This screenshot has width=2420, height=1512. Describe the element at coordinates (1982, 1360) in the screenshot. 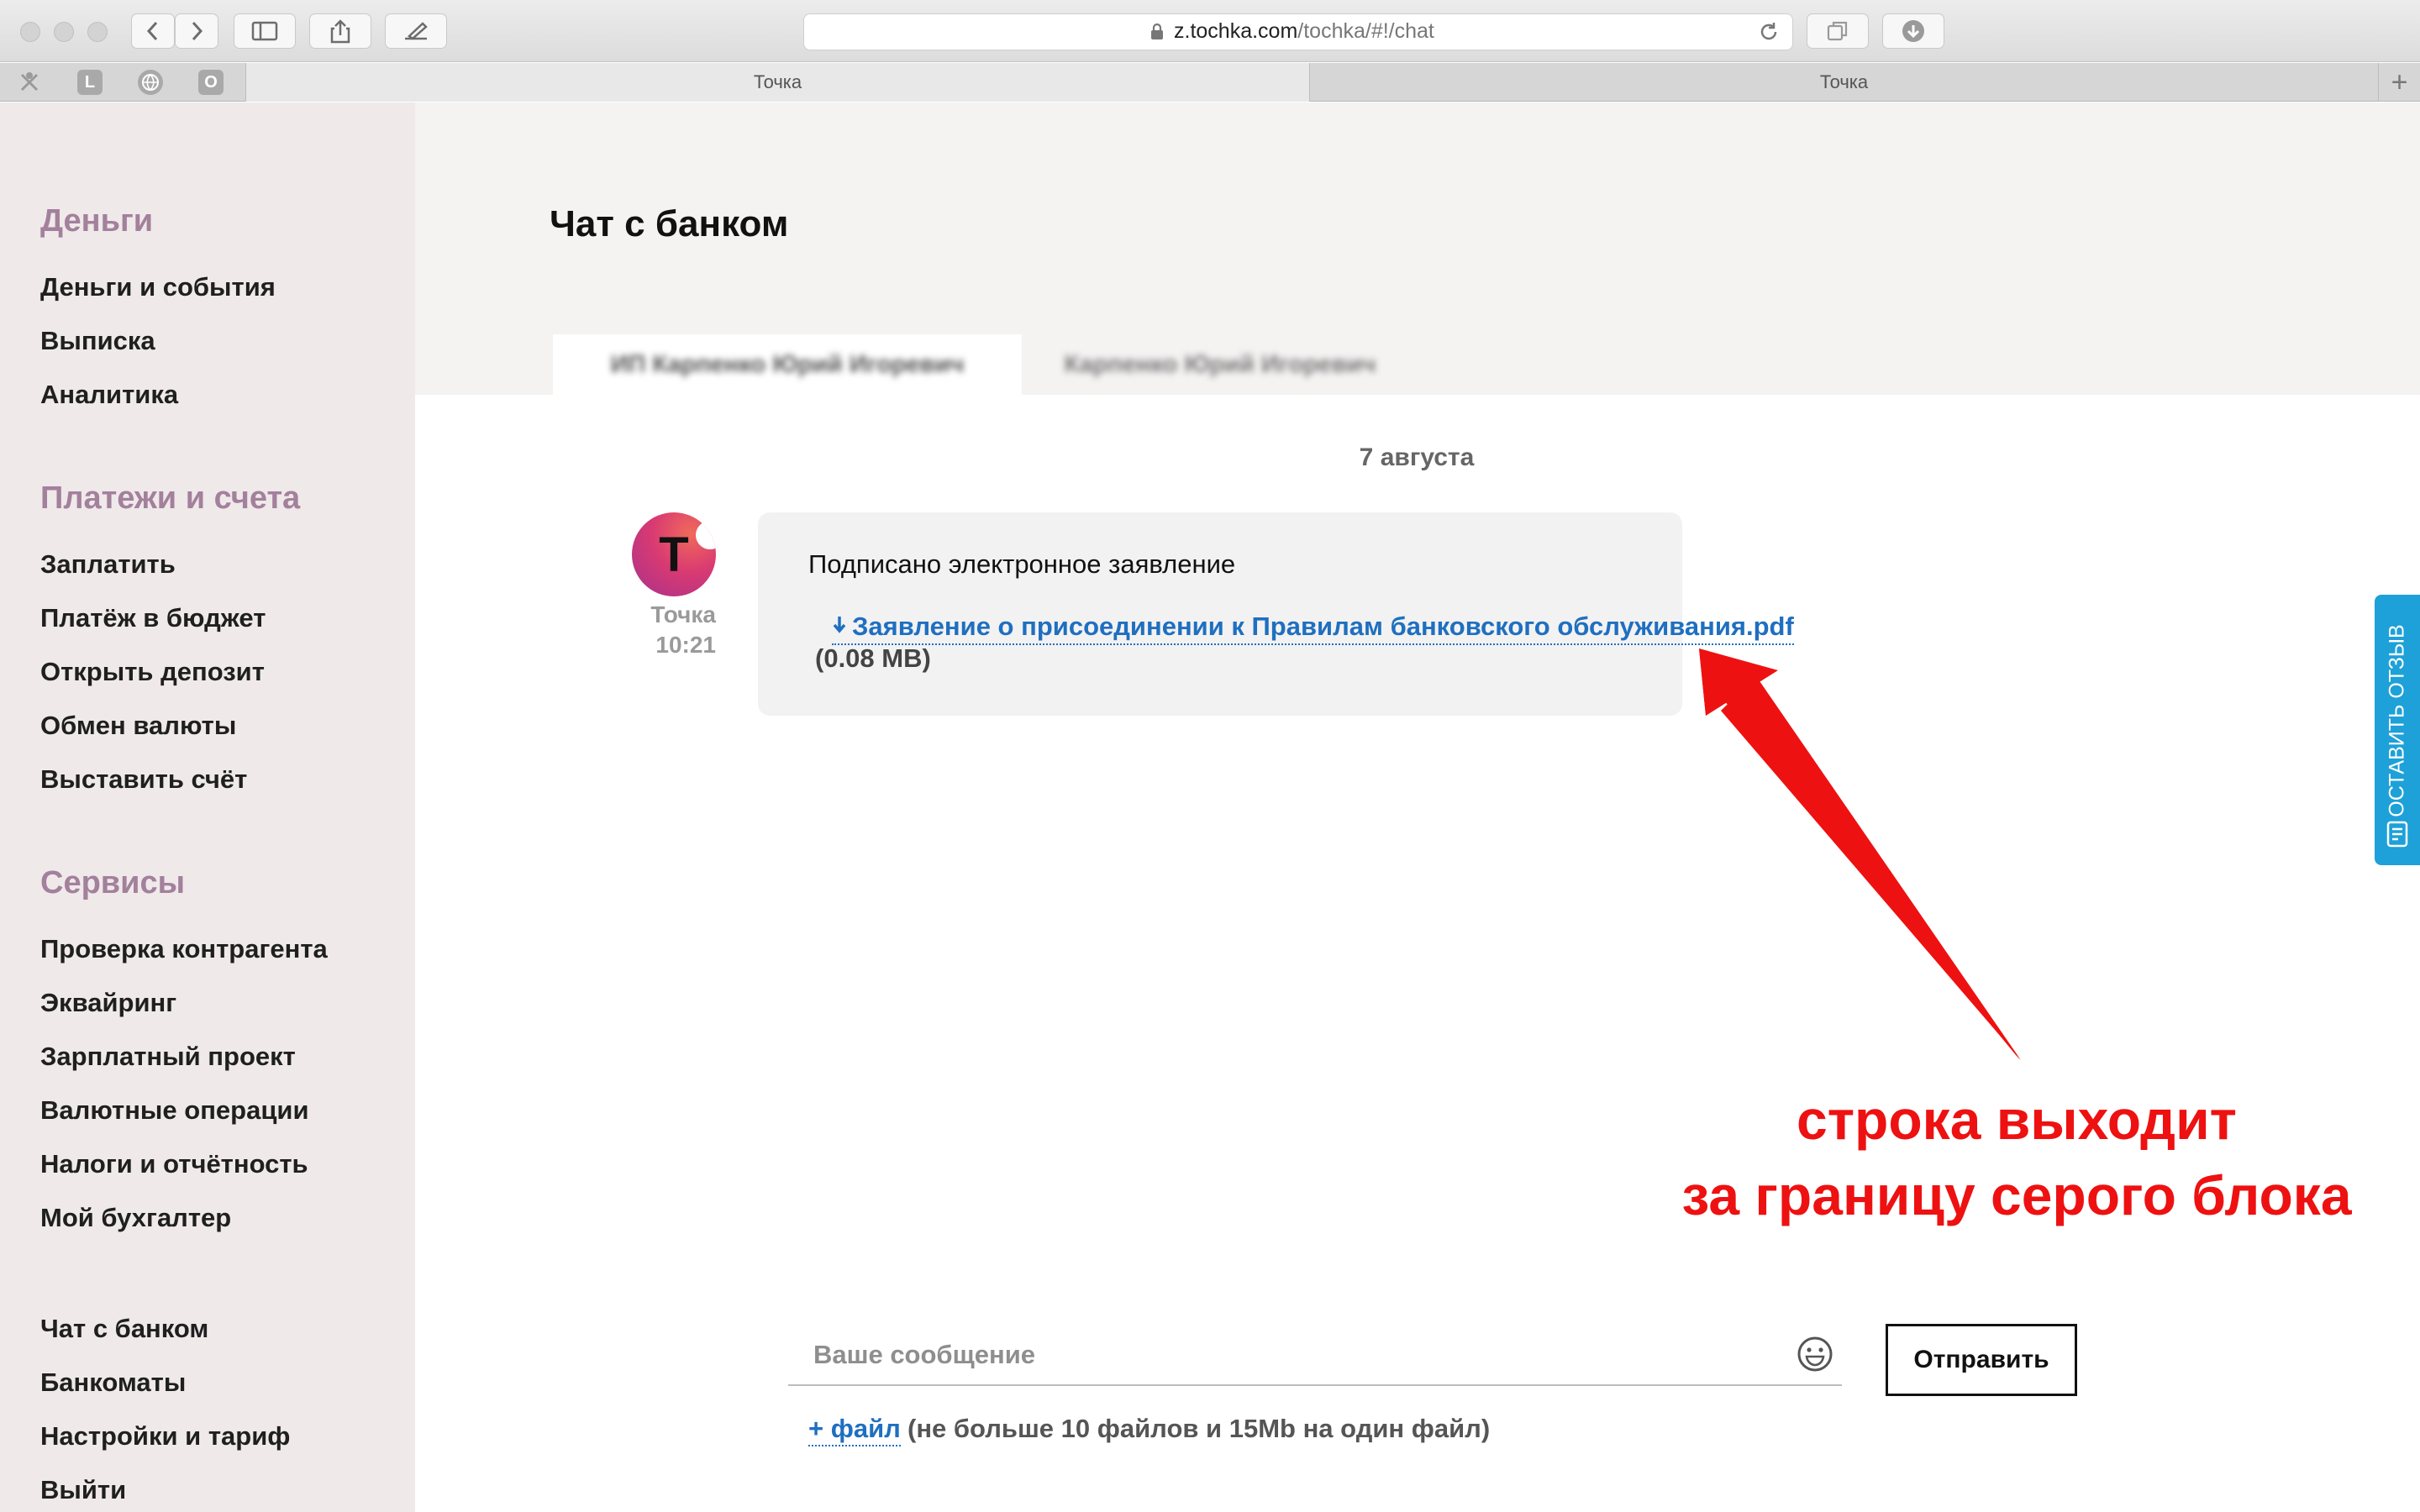

I see `send-button: Отправить` at that location.